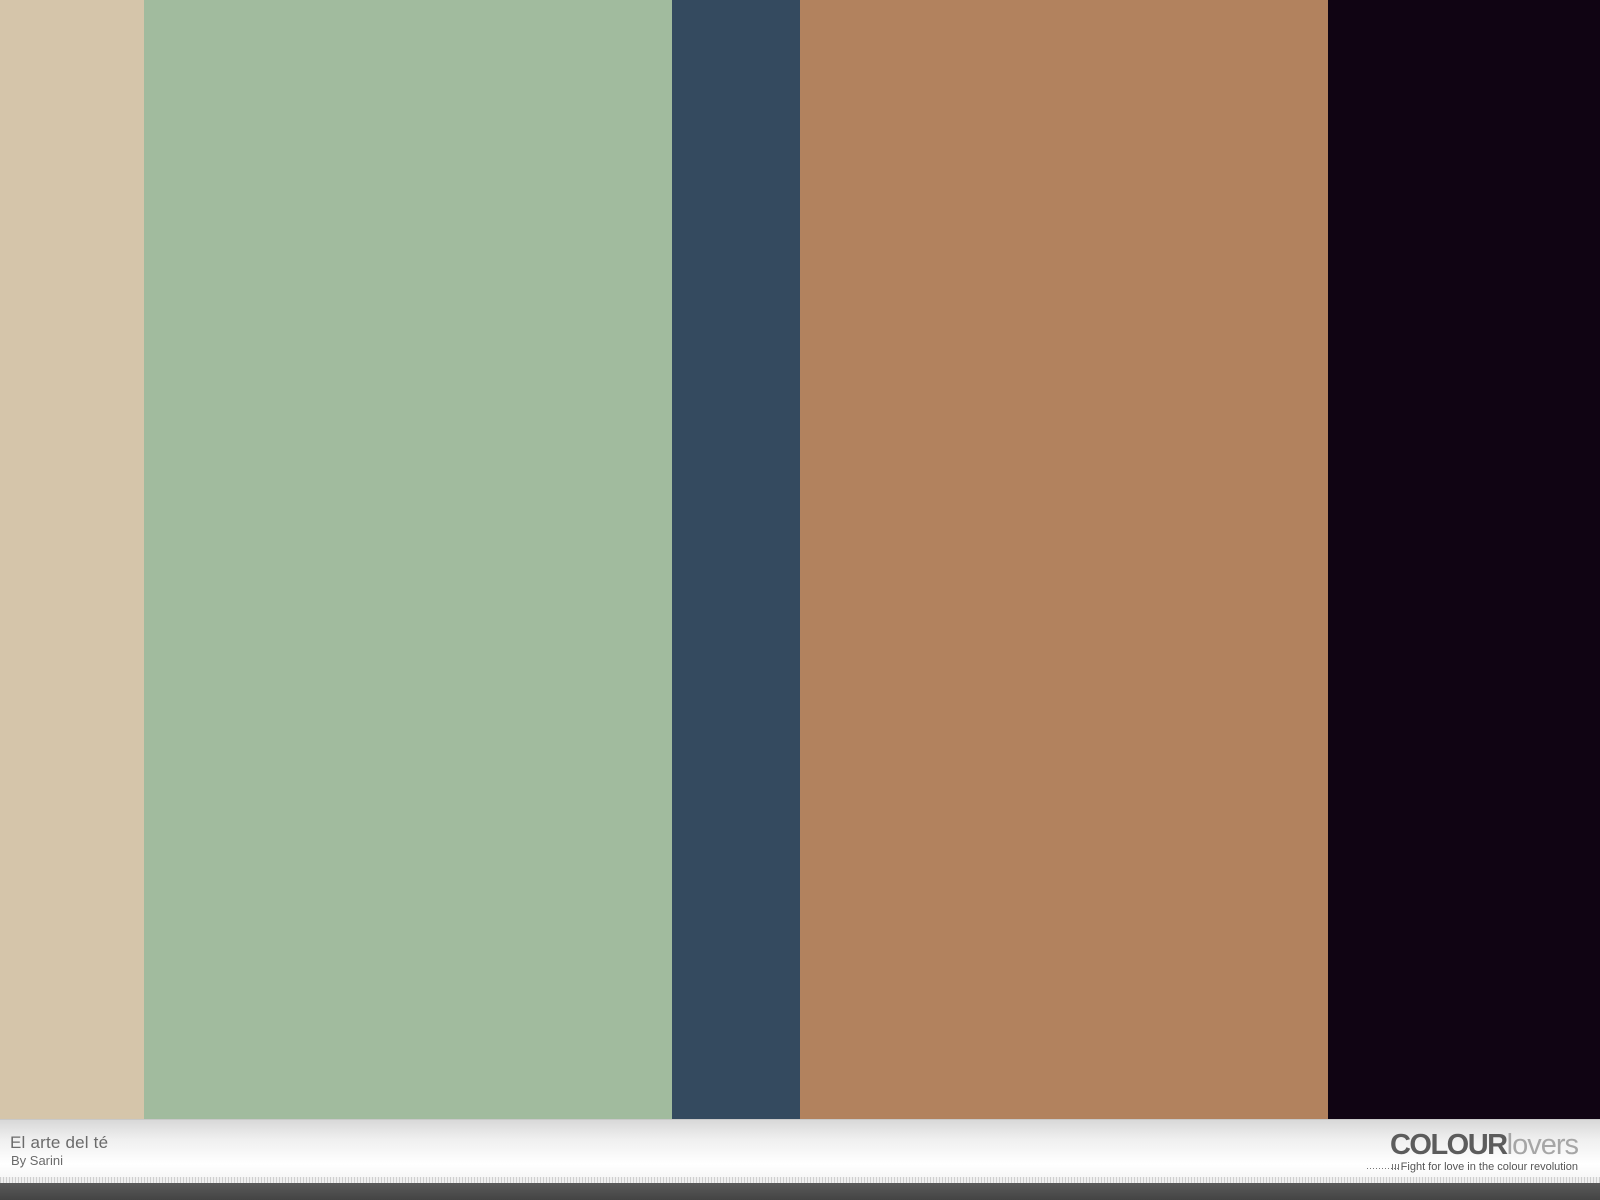 The width and height of the screenshot is (1600, 1200). Describe the element at coordinates (1489, 1167) in the screenshot. I see `brand-tagline: Fight for love in the colour revolution` at that location.